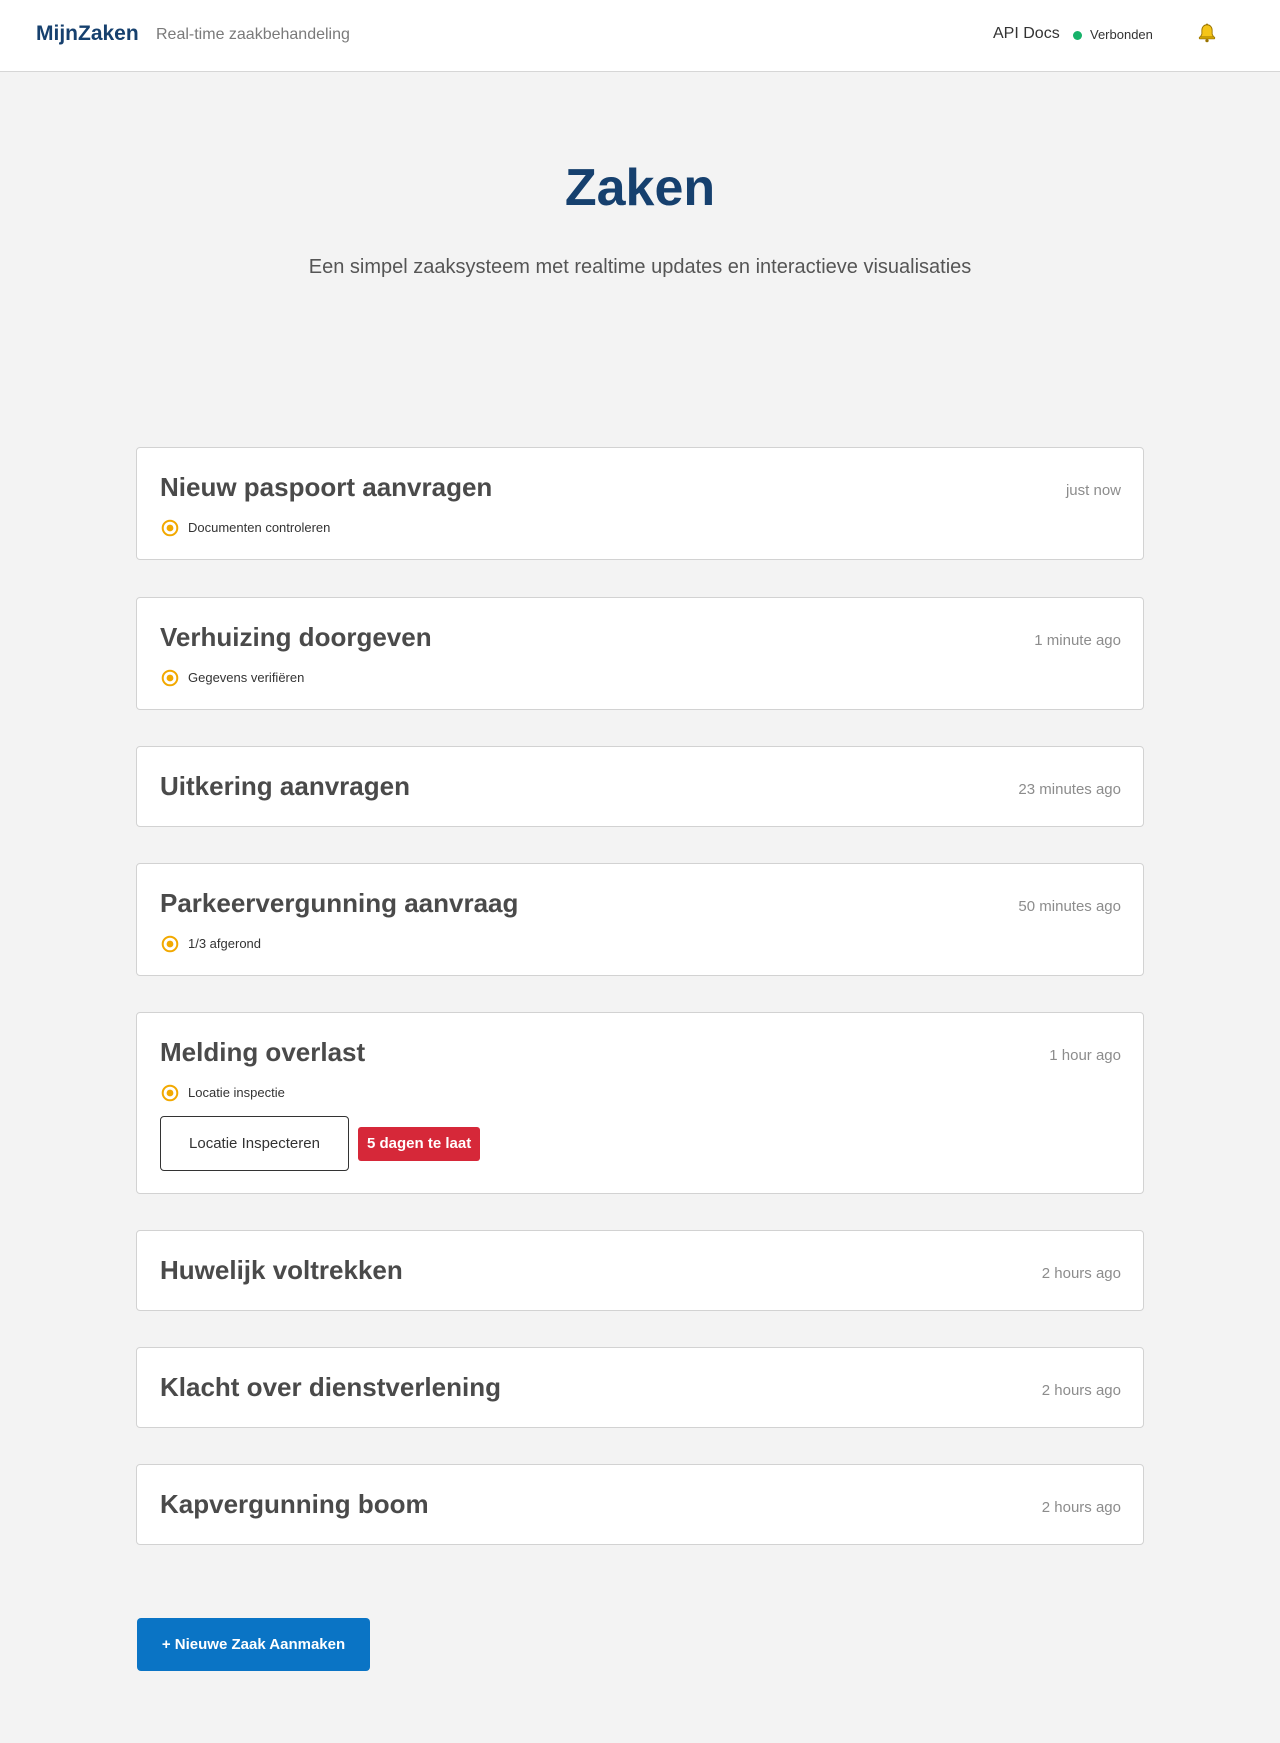  What do you see at coordinates (1069, 906) in the screenshot?
I see `case-timestamp: 50 minutes ago` at bounding box center [1069, 906].